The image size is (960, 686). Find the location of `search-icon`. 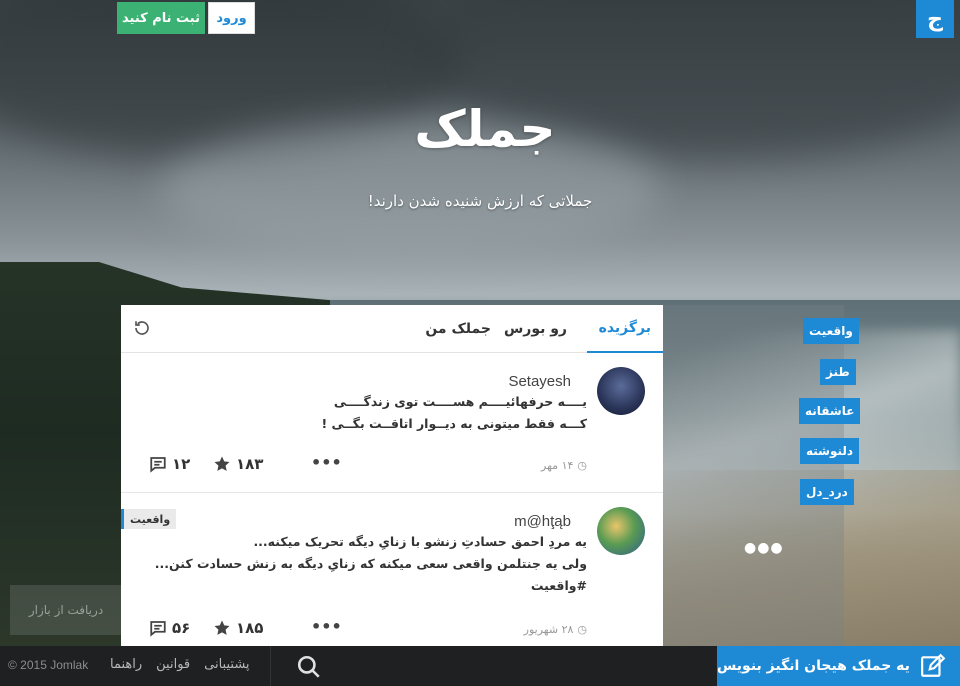

search-icon is located at coordinates (309, 667).